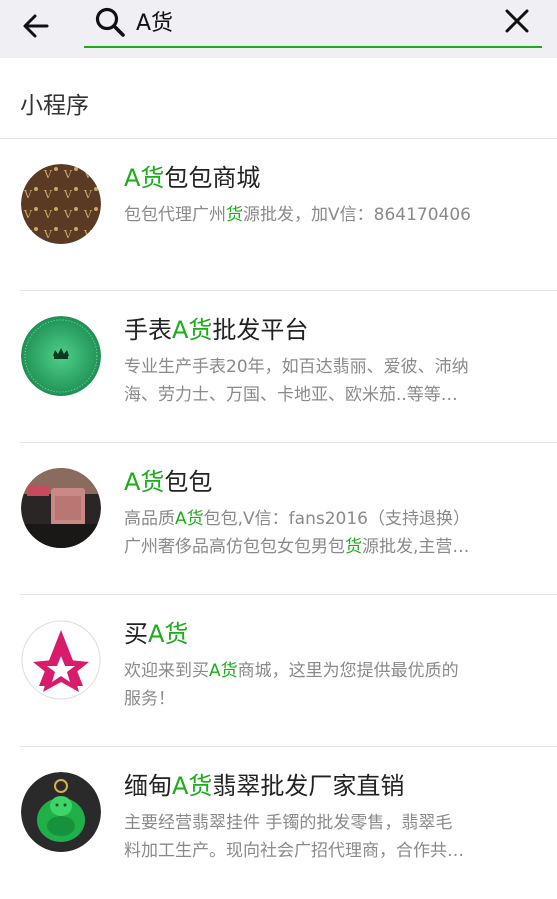 The width and height of the screenshot is (557, 899). I want to click on search-icon, so click(110, 22).